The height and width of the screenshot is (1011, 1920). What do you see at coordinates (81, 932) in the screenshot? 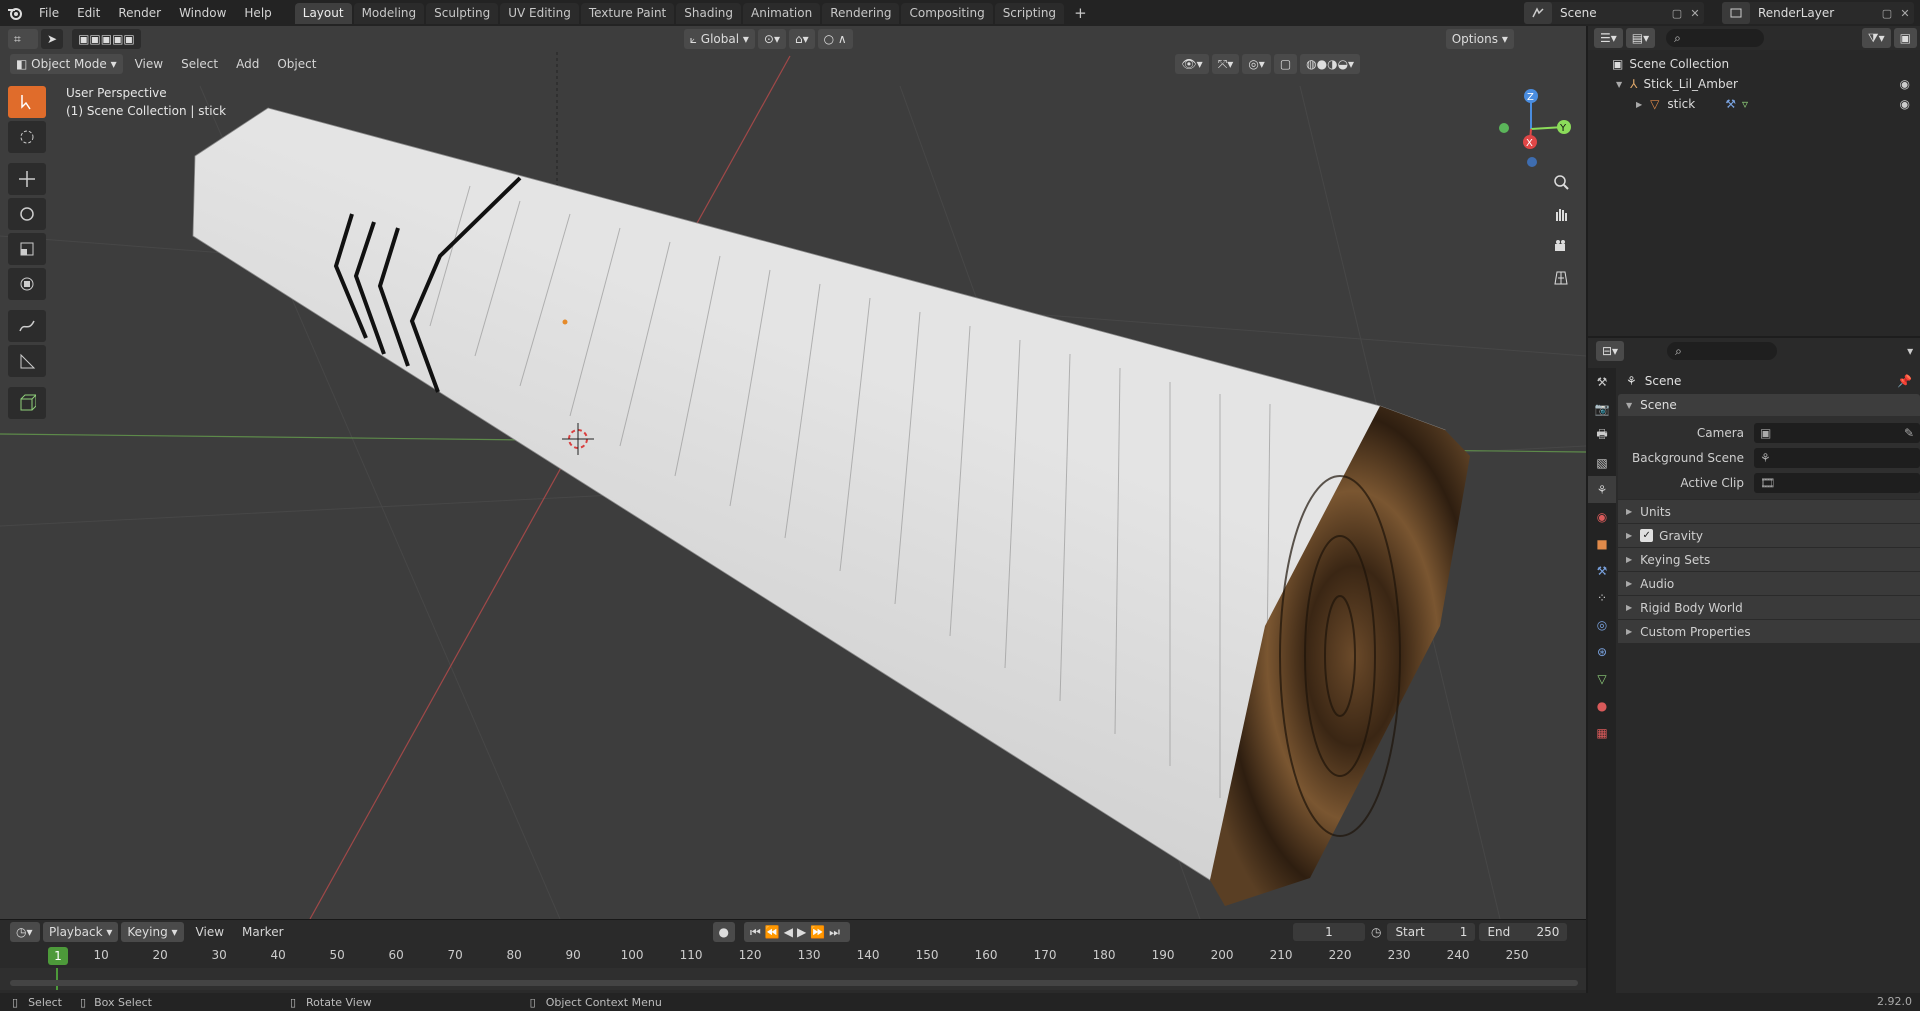
I see `playback-dropdown: Playback ▾` at bounding box center [81, 932].